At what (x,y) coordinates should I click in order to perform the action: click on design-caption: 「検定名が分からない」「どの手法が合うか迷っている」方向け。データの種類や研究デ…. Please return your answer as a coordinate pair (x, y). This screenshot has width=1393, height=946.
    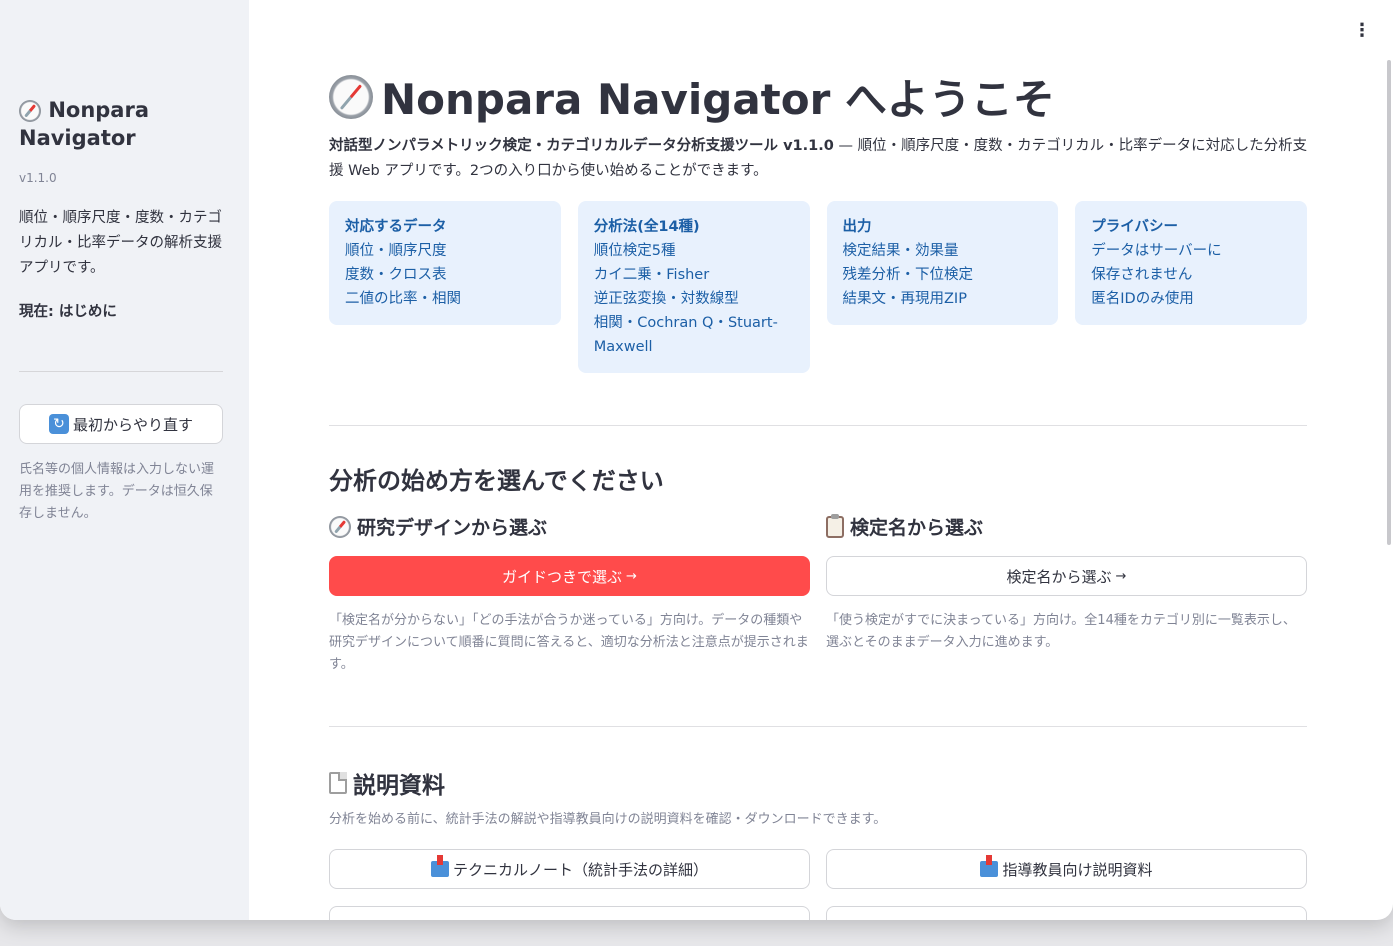
    Looking at the image, I should click on (569, 642).